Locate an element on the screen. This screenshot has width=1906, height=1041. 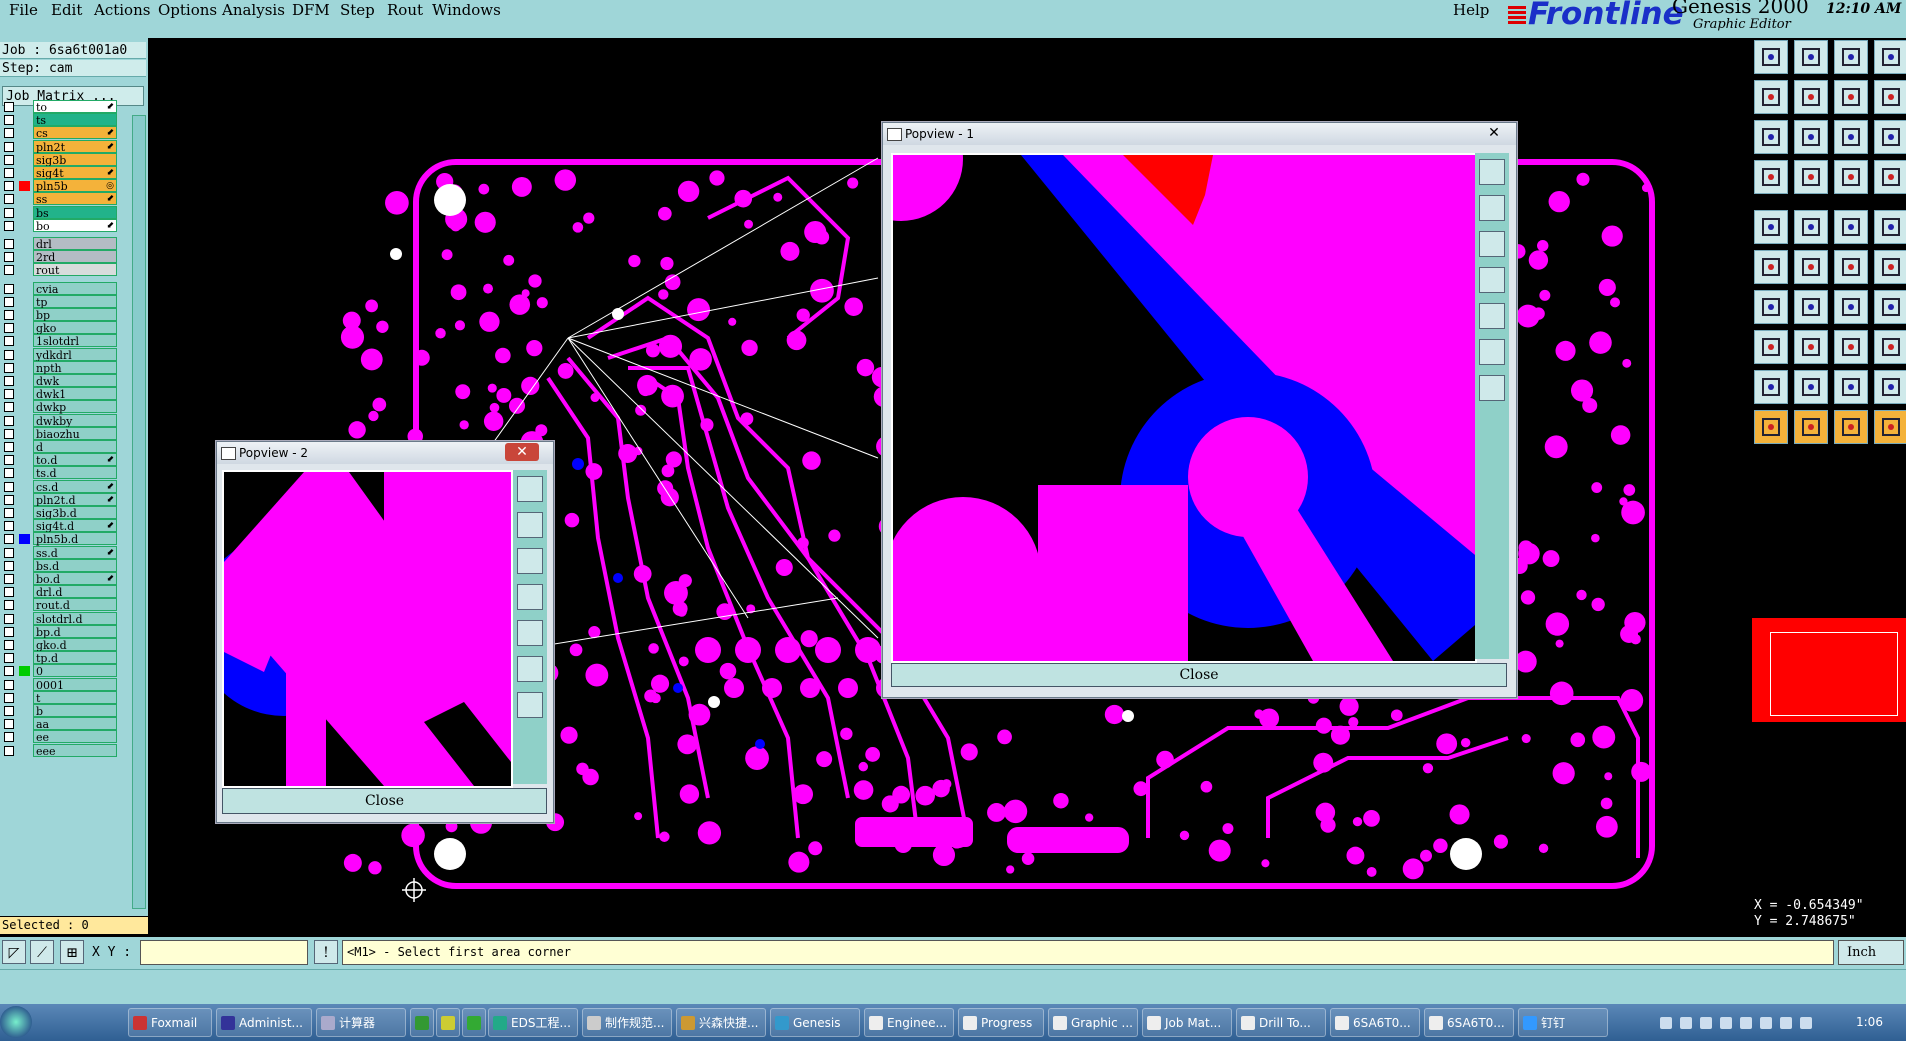
layer-name: cs ⬋ is located at coordinates (75, 133).